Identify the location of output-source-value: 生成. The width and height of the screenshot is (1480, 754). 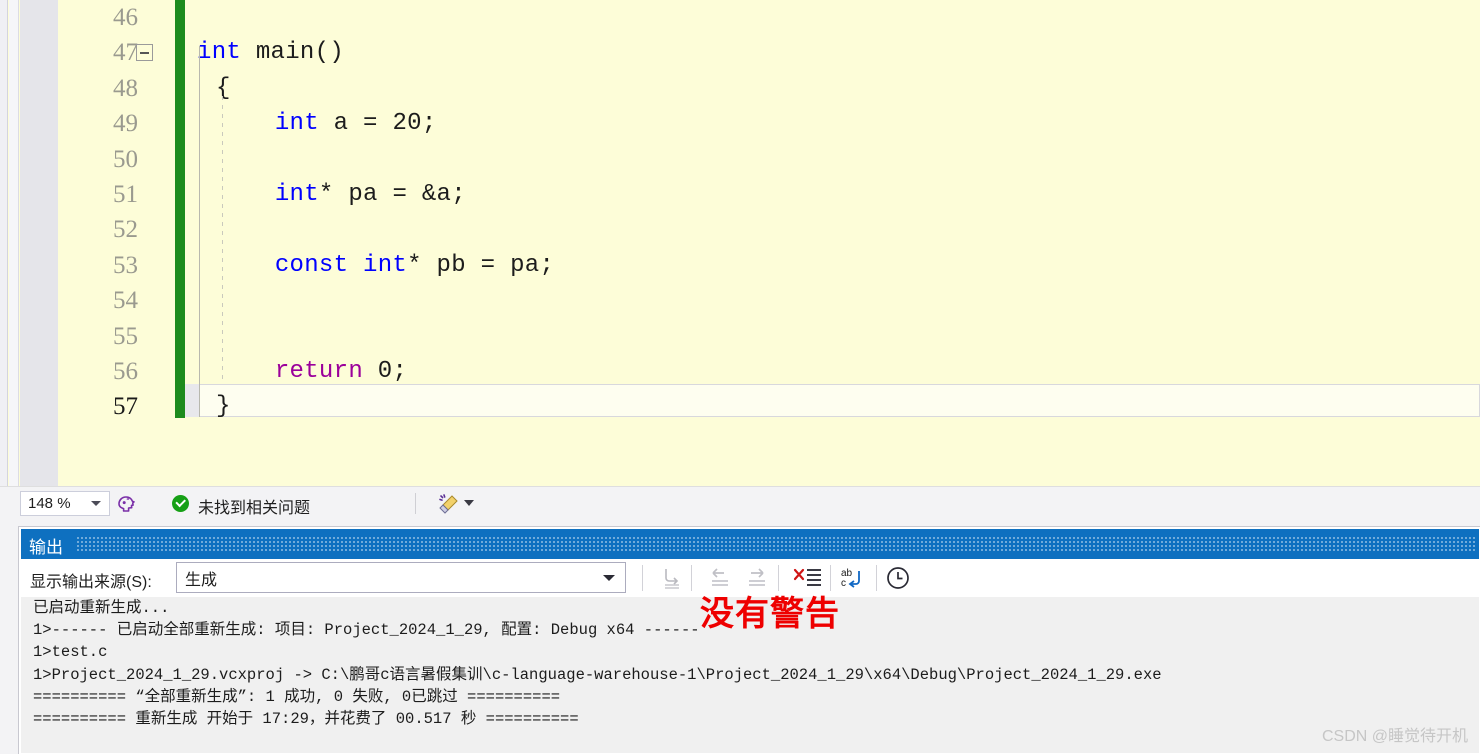
(201, 580).